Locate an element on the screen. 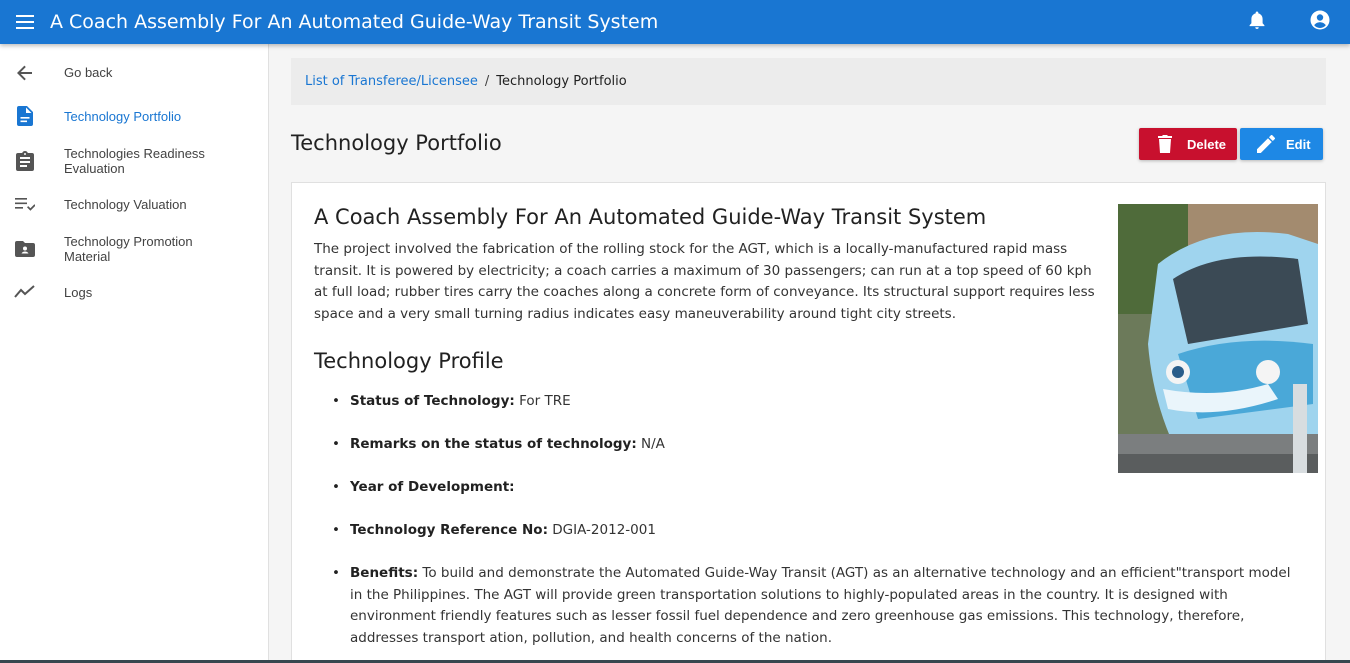  trash-icon is located at coordinates (1165, 144).